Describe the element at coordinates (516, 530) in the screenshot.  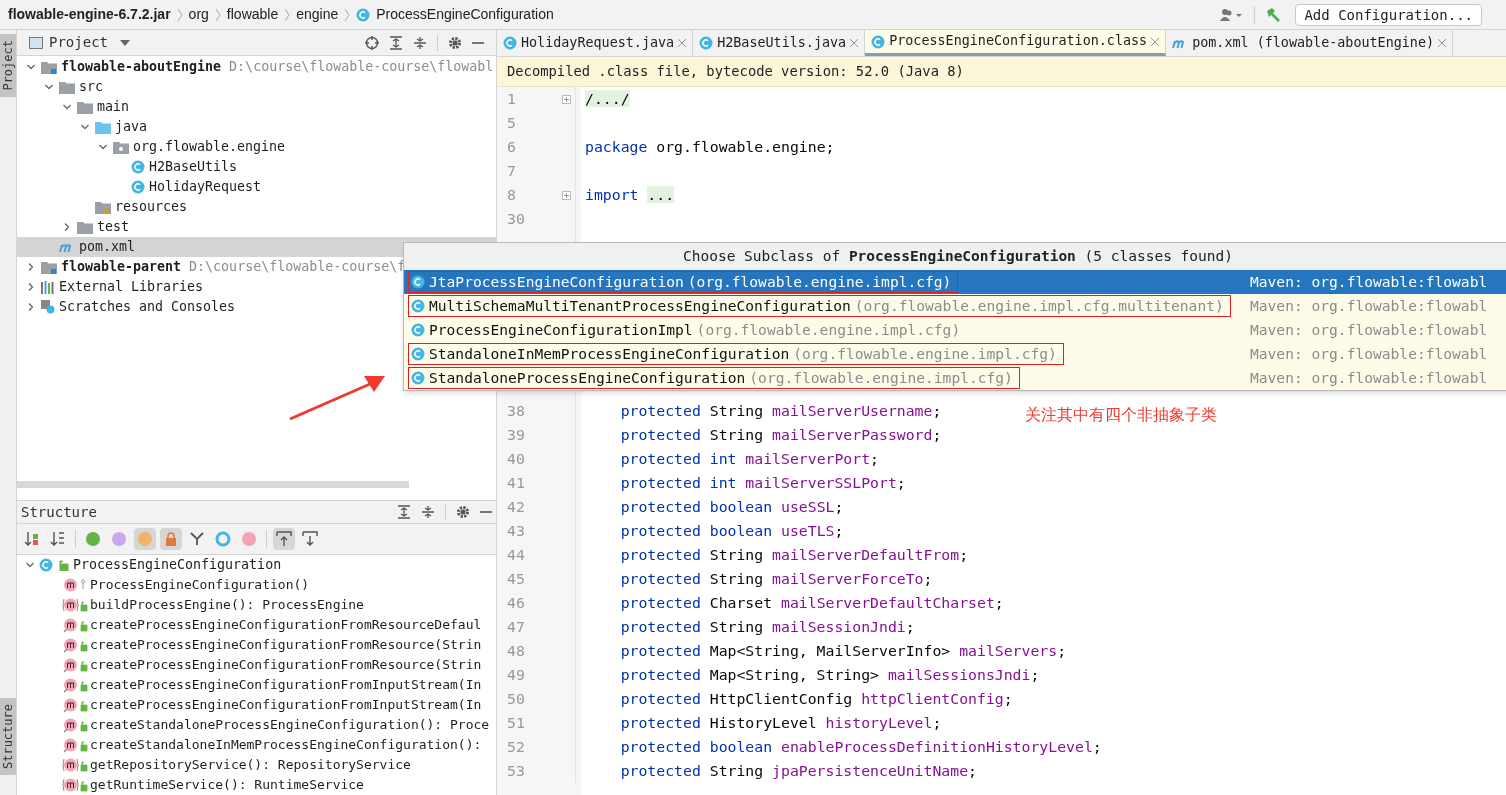
I see `line-number: 43` at that location.